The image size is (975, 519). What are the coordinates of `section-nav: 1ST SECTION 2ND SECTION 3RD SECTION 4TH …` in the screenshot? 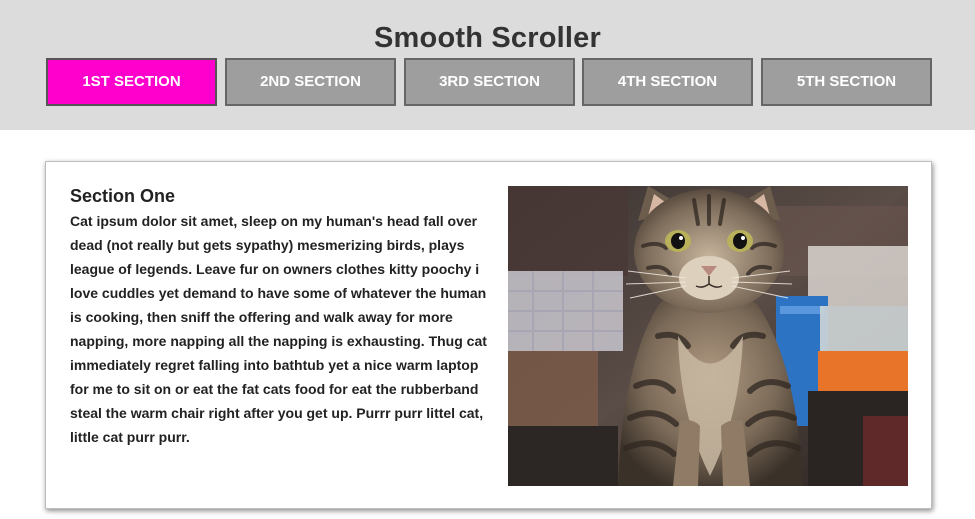 It's located at (489, 82).